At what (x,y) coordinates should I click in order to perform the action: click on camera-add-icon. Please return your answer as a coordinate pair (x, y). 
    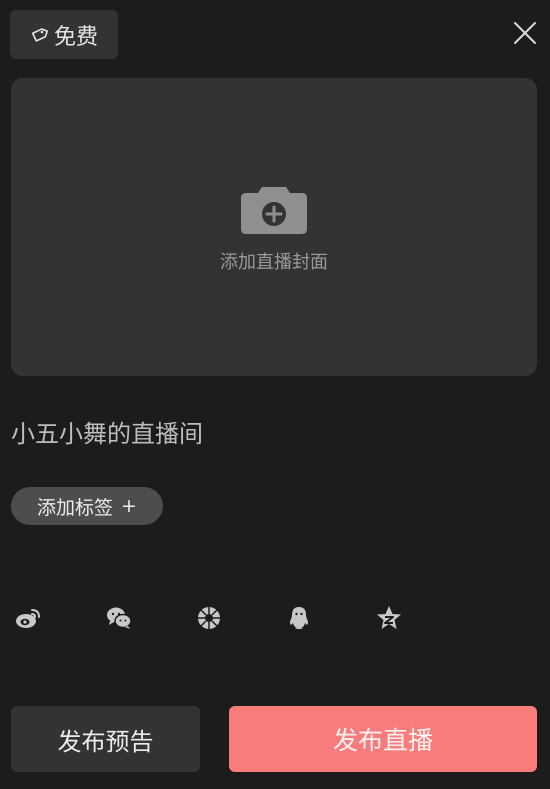
    Looking at the image, I should click on (274, 210).